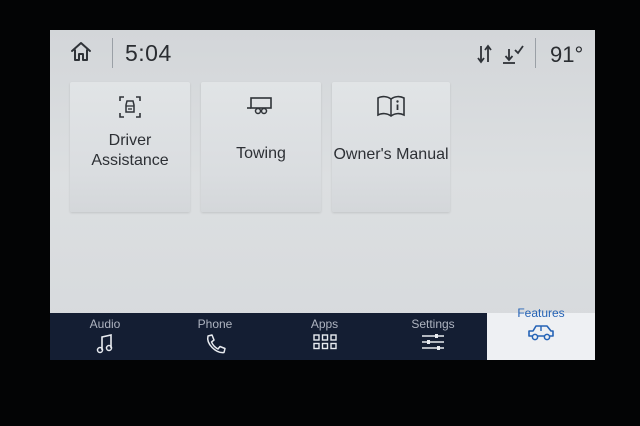  I want to click on music-note-icon, so click(104, 344).